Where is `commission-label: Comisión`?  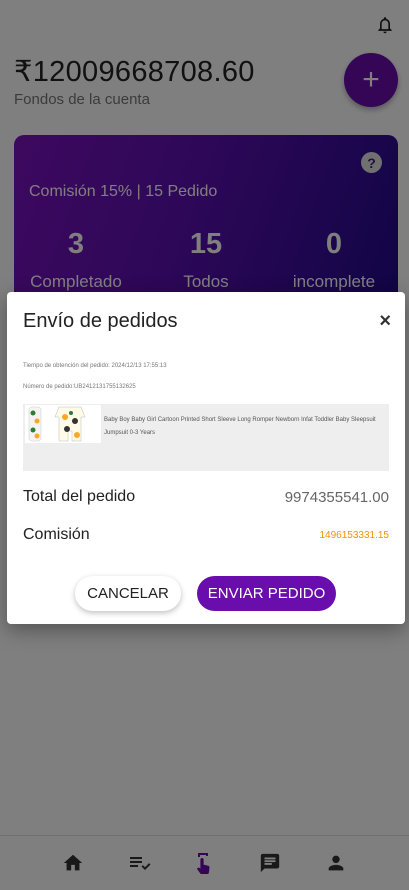 commission-label: Comisión is located at coordinates (56, 534).